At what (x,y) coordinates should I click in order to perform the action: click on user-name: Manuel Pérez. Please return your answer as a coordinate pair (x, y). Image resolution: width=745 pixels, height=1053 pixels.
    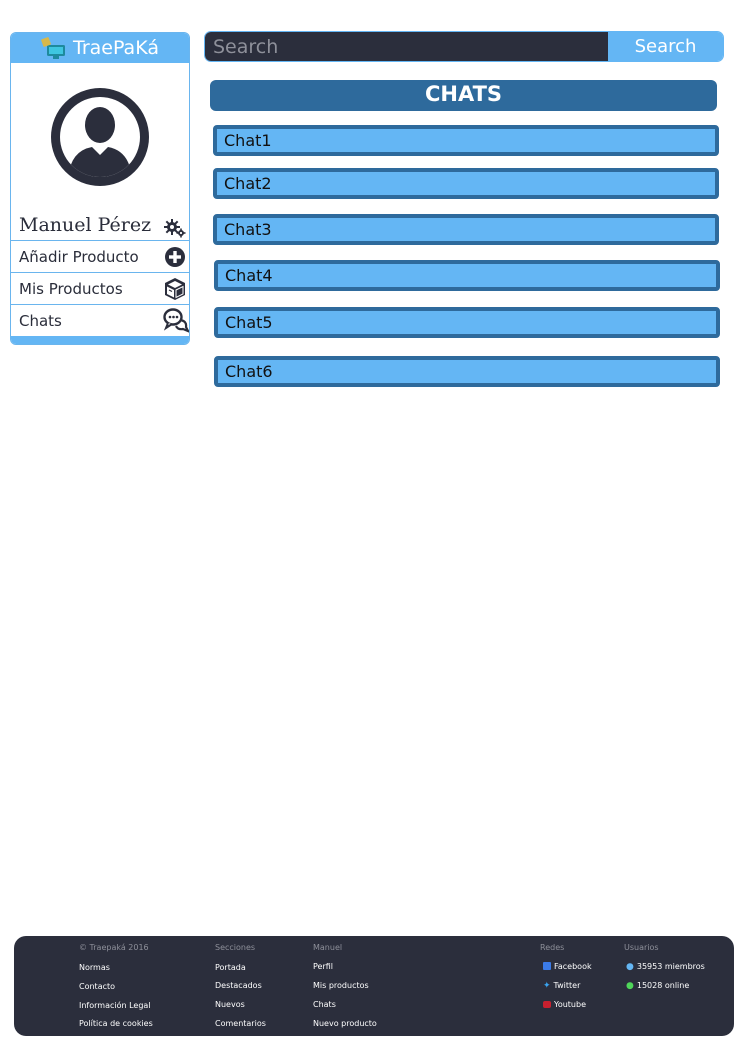
    Looking at the image, I should click on (85, 225).